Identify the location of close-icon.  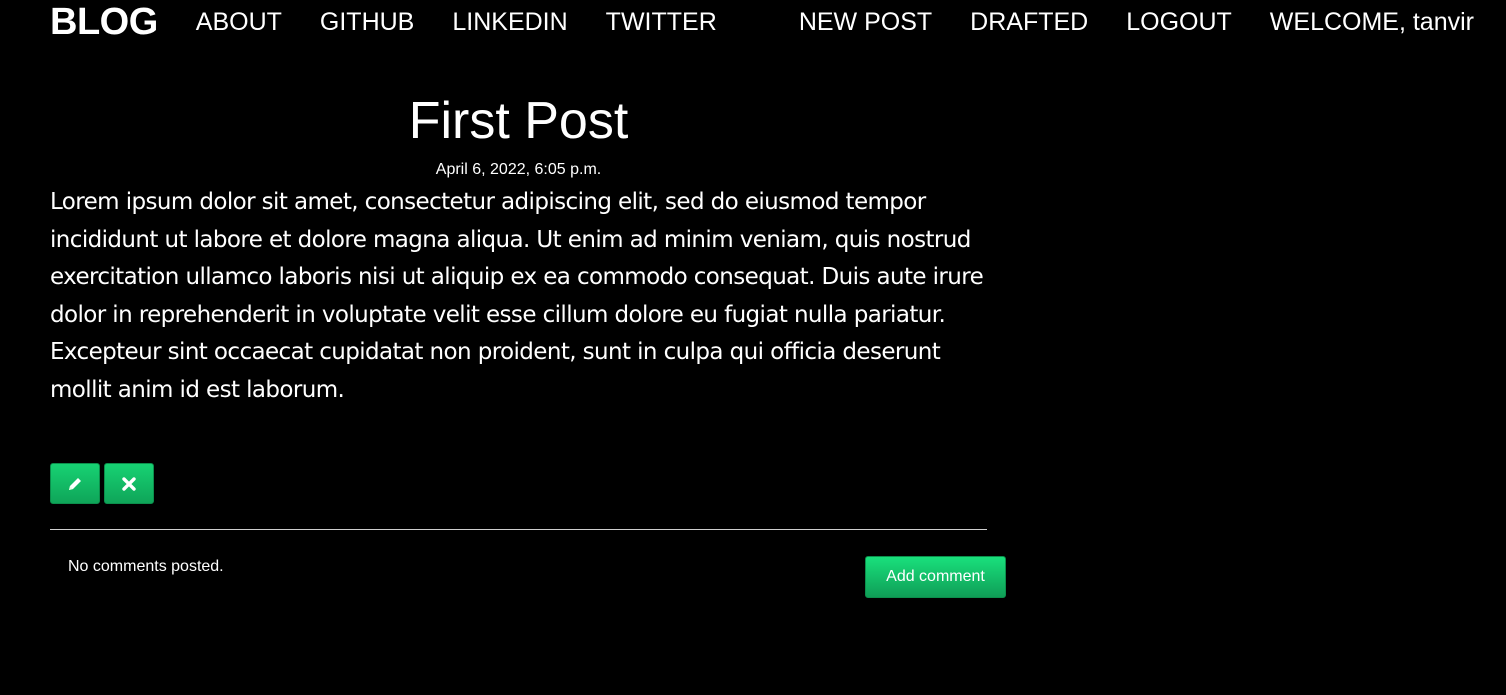
(129, 483).